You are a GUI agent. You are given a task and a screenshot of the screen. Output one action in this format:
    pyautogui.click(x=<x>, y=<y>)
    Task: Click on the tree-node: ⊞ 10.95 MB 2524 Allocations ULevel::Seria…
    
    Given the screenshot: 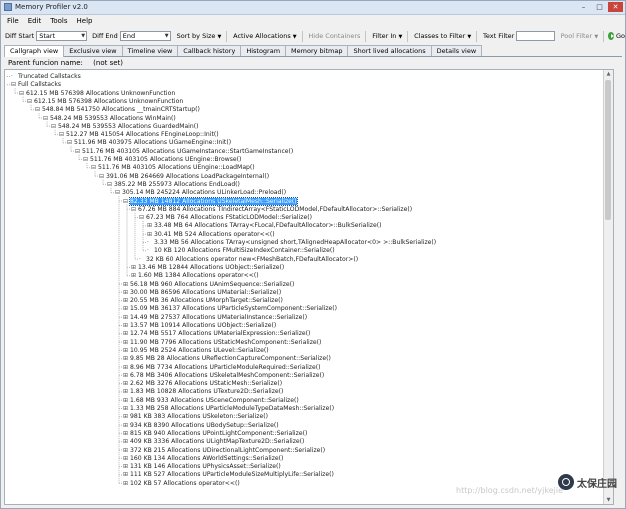 What is the action you would take?
    pyautogui.click(x=196, y=350)
    